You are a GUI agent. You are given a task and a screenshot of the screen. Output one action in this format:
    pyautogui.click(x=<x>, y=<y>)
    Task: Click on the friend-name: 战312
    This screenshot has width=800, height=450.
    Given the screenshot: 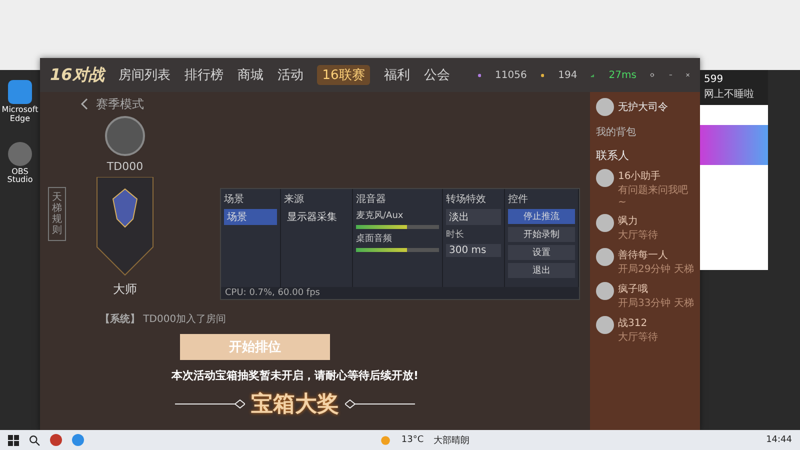 What is the action you would take?
    pyautogui.click(x=638, y=323)
    